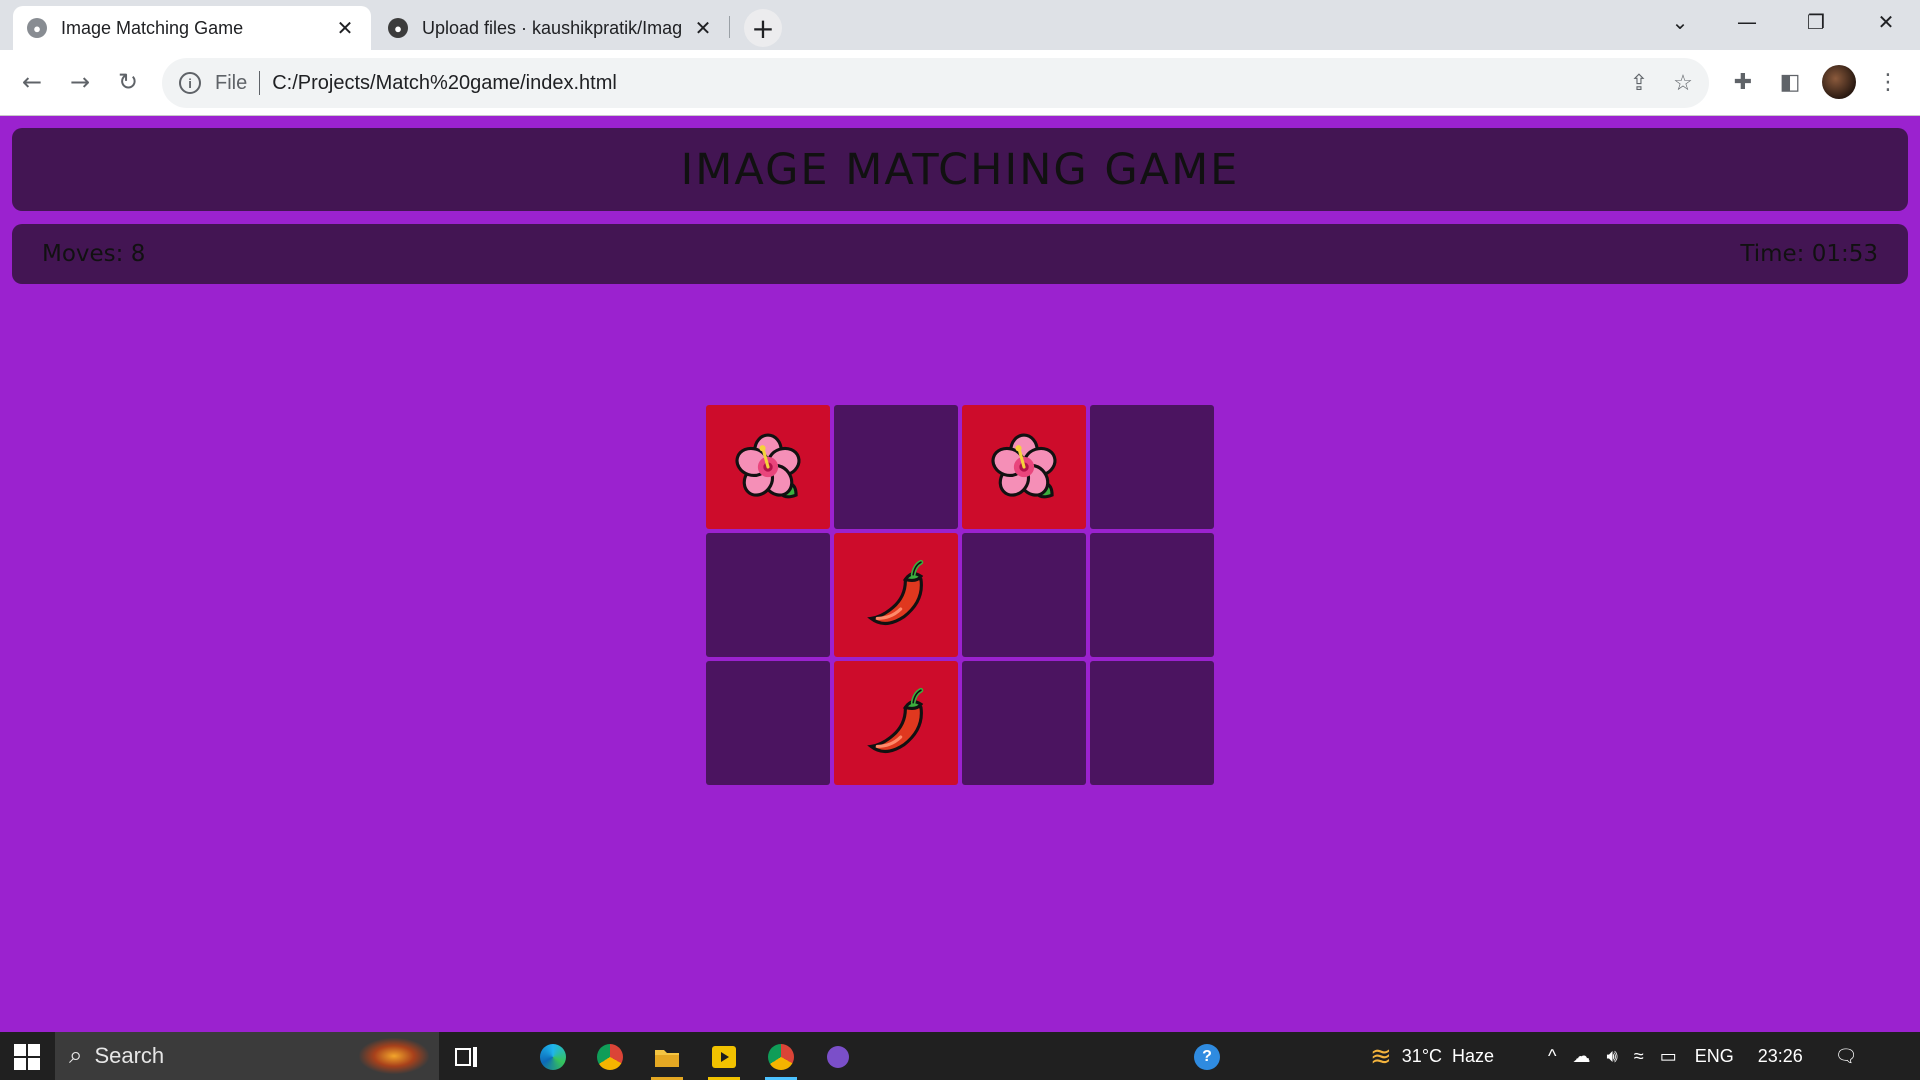 Image resolution: width=1920 pixels, height=1080 pixels. I want to click on language-indicator: ENG, so click(1714, 1056).